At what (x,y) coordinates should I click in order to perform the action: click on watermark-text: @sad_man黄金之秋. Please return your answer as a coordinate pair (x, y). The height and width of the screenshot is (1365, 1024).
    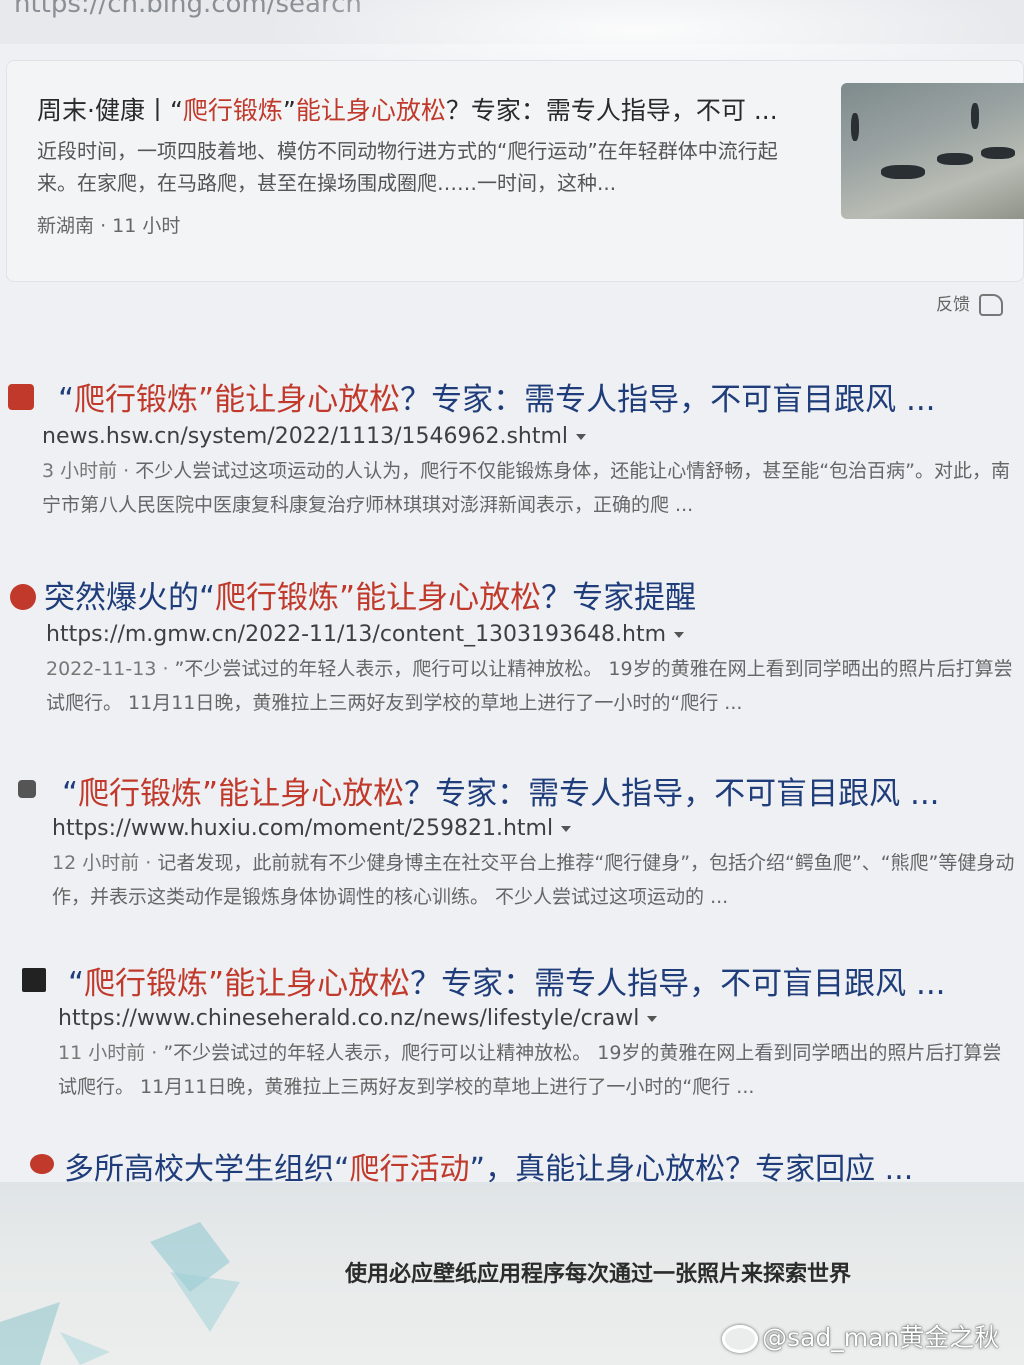
    Looking at the image, I should click on (881, 1337).